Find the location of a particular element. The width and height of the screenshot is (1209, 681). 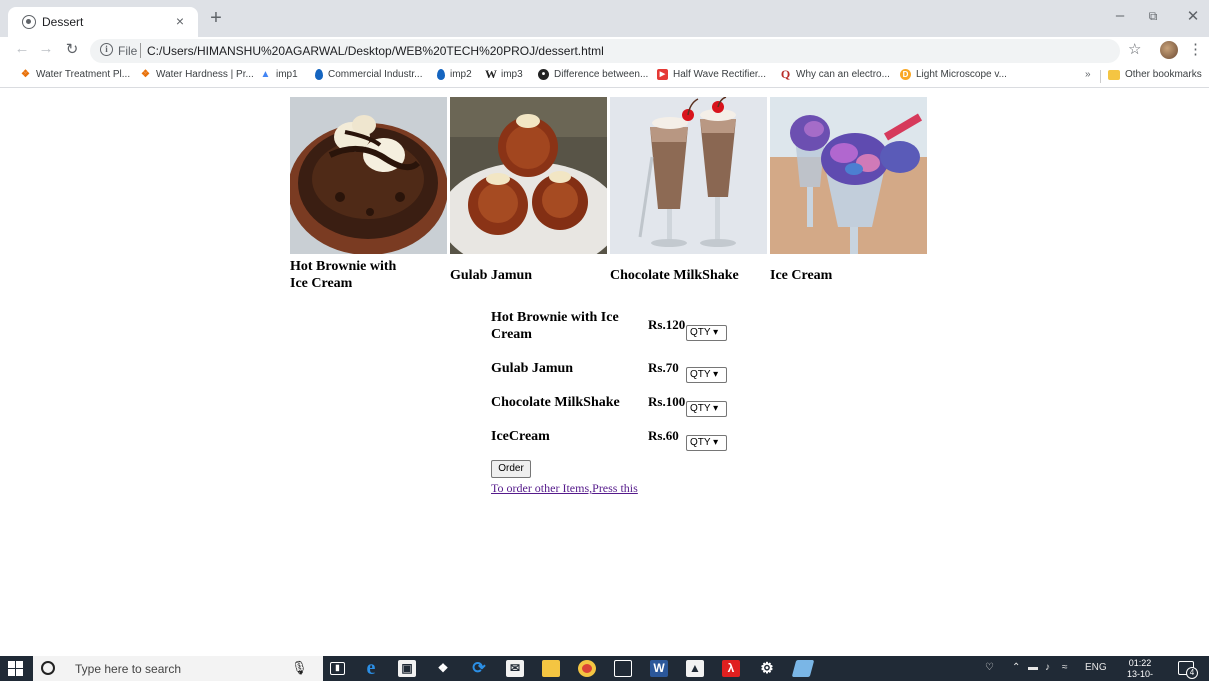

order-item-name: IceCream is located at coordinates (520, 436).